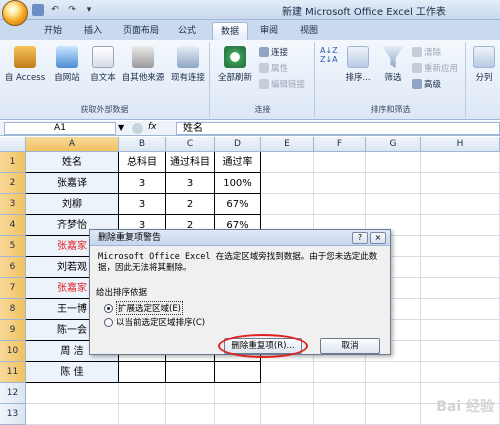 The width and height of the screenshot is (500, 425). Describe the element at coordinates (460, 246) in the screenshot. I see `cell-H5` at that location.